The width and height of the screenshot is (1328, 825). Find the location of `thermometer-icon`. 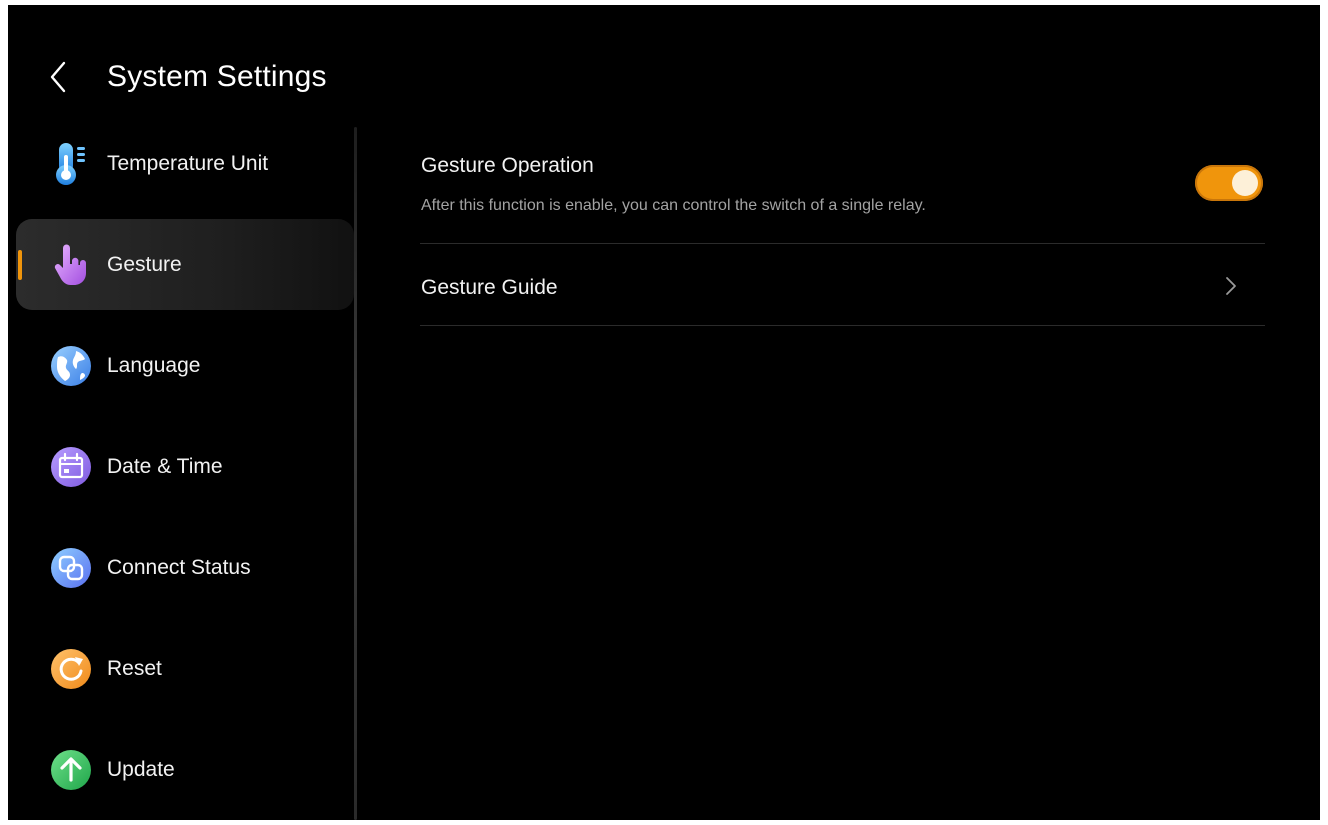

thermometer-icon is located at coordinates (70, 164).